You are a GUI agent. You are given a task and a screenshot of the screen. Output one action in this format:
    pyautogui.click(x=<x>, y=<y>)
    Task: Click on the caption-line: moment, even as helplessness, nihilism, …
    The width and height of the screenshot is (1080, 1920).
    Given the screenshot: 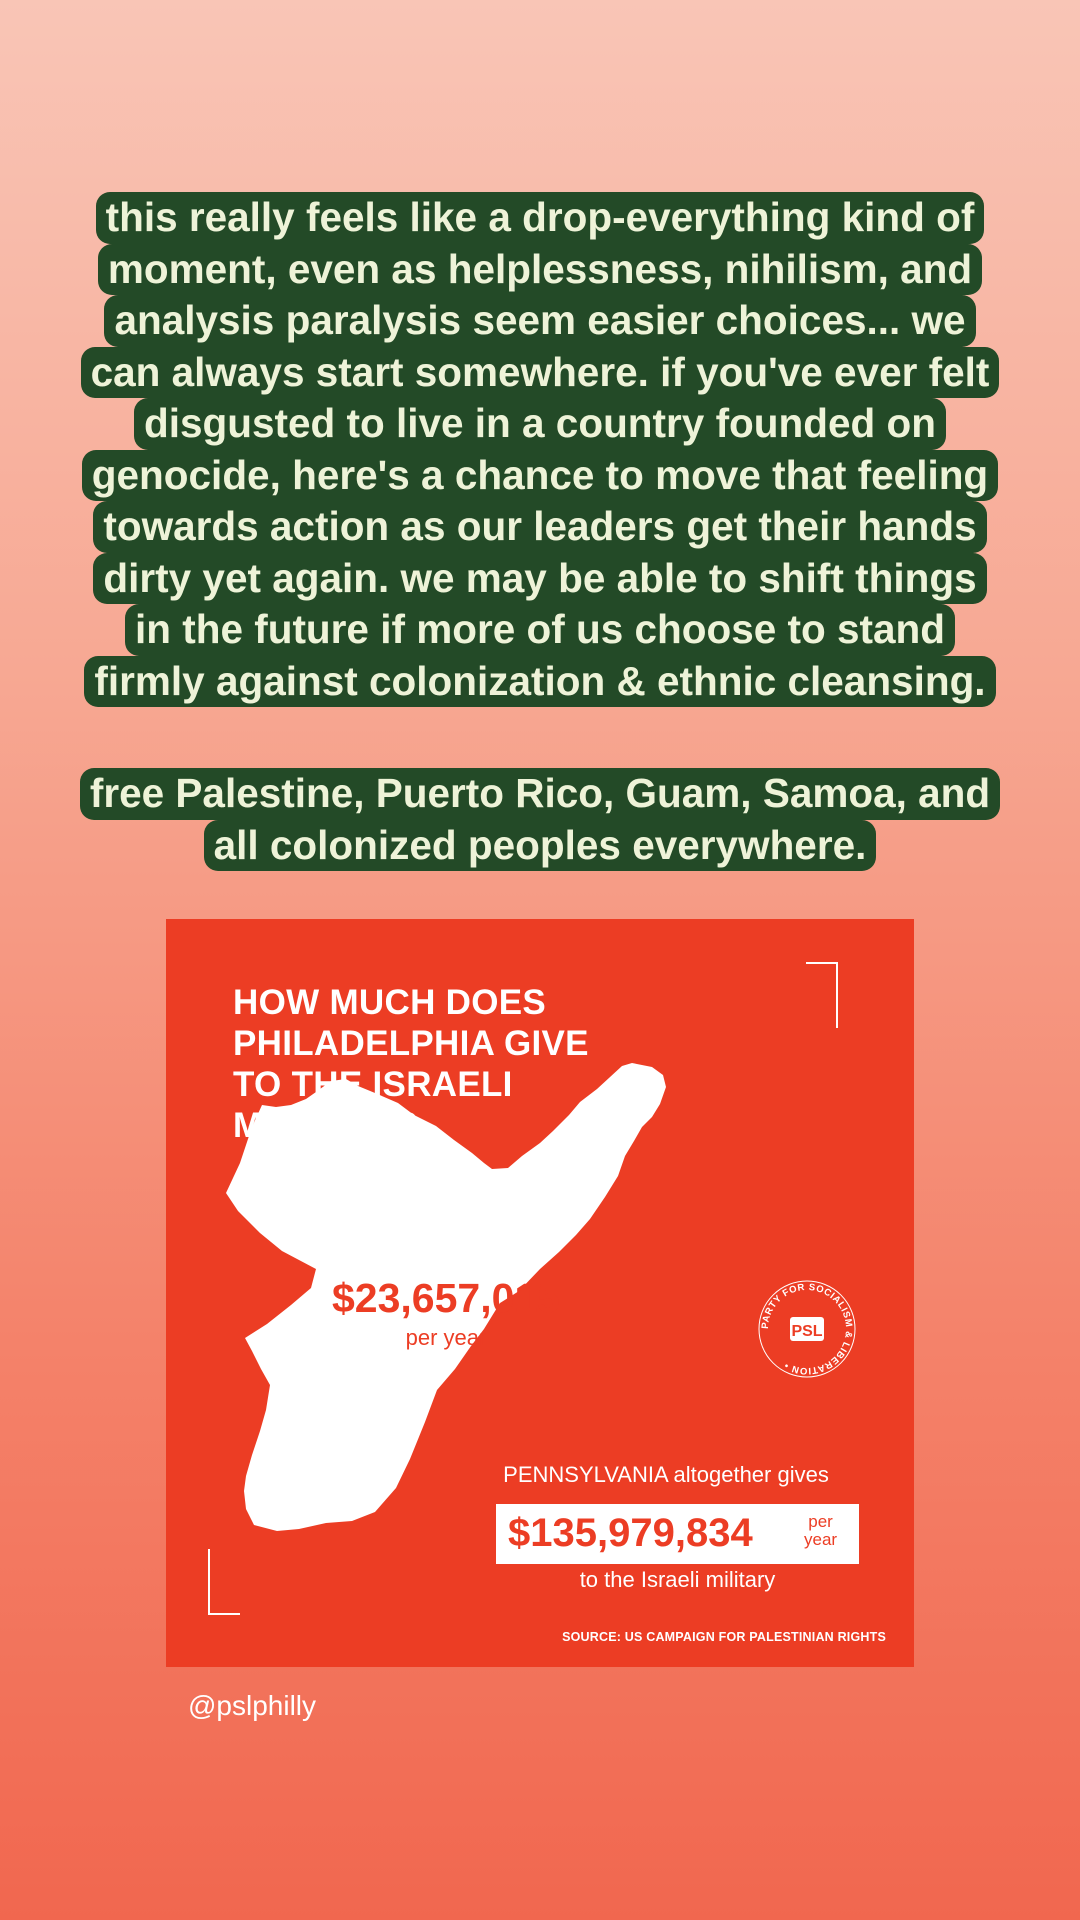 What is the action you would take?
    pyautogui.click(x=540, y=269)
    